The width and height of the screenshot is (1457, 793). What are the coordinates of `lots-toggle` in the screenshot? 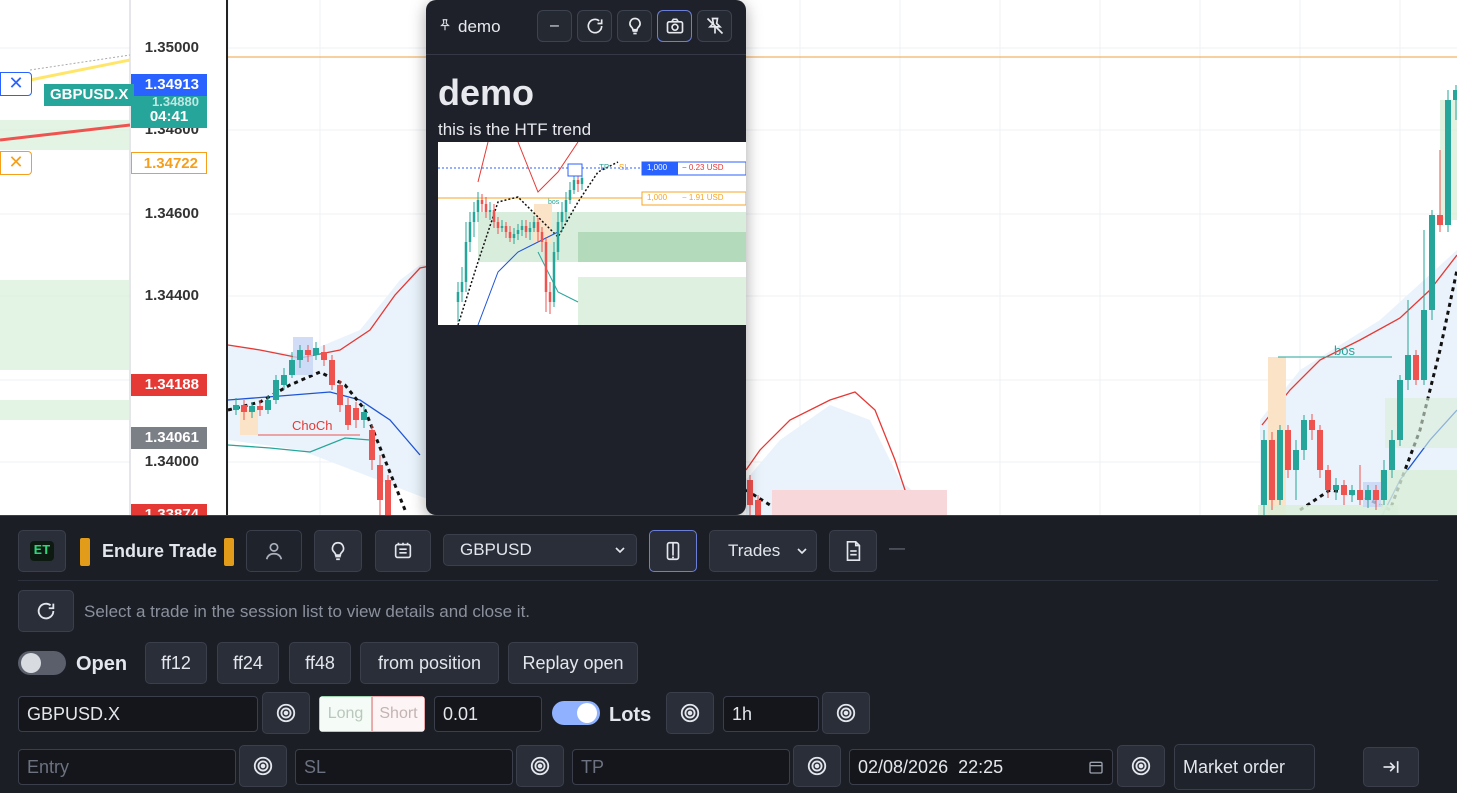 It's located at (576, 713).